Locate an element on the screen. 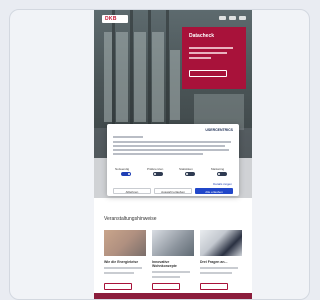  allow-selection-button: Auswahl erlauben is located at coordinates (173, 191).